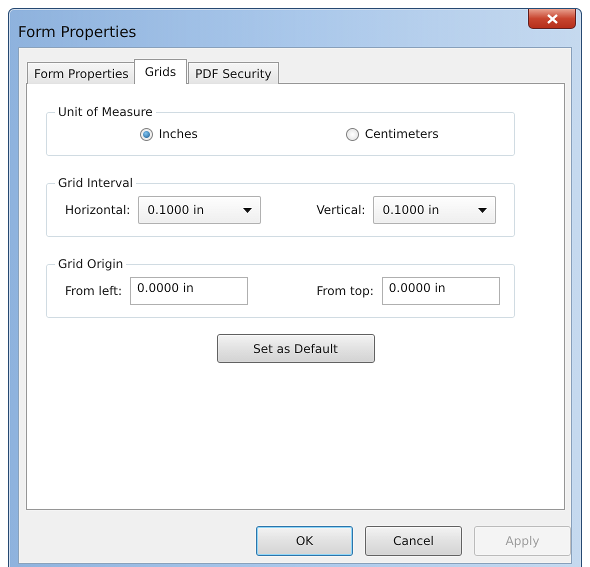 Image resolution: width=590 pixels, height=567 pixels. What do you see at coordinates (233, 73) in the screenshot?
I see `tab: PDF Security` at bounding box center [233, 73].